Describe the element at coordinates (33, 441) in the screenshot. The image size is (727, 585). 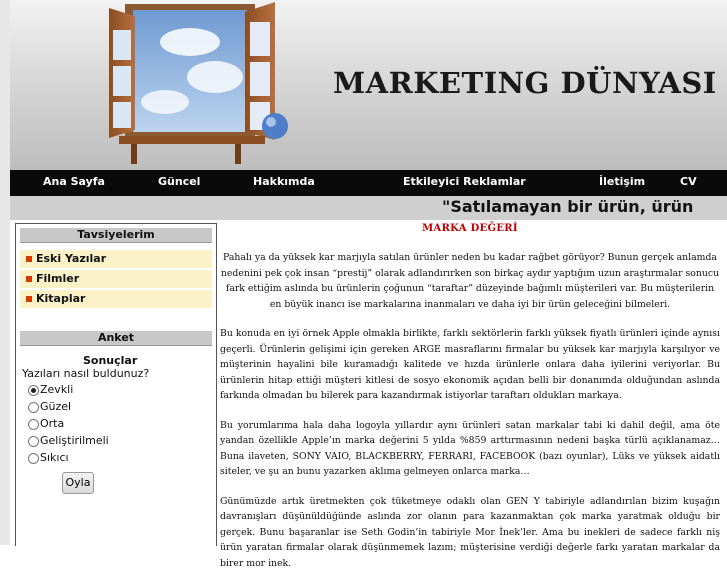
I see `poll-radio-gelistirilmeli` at that location.